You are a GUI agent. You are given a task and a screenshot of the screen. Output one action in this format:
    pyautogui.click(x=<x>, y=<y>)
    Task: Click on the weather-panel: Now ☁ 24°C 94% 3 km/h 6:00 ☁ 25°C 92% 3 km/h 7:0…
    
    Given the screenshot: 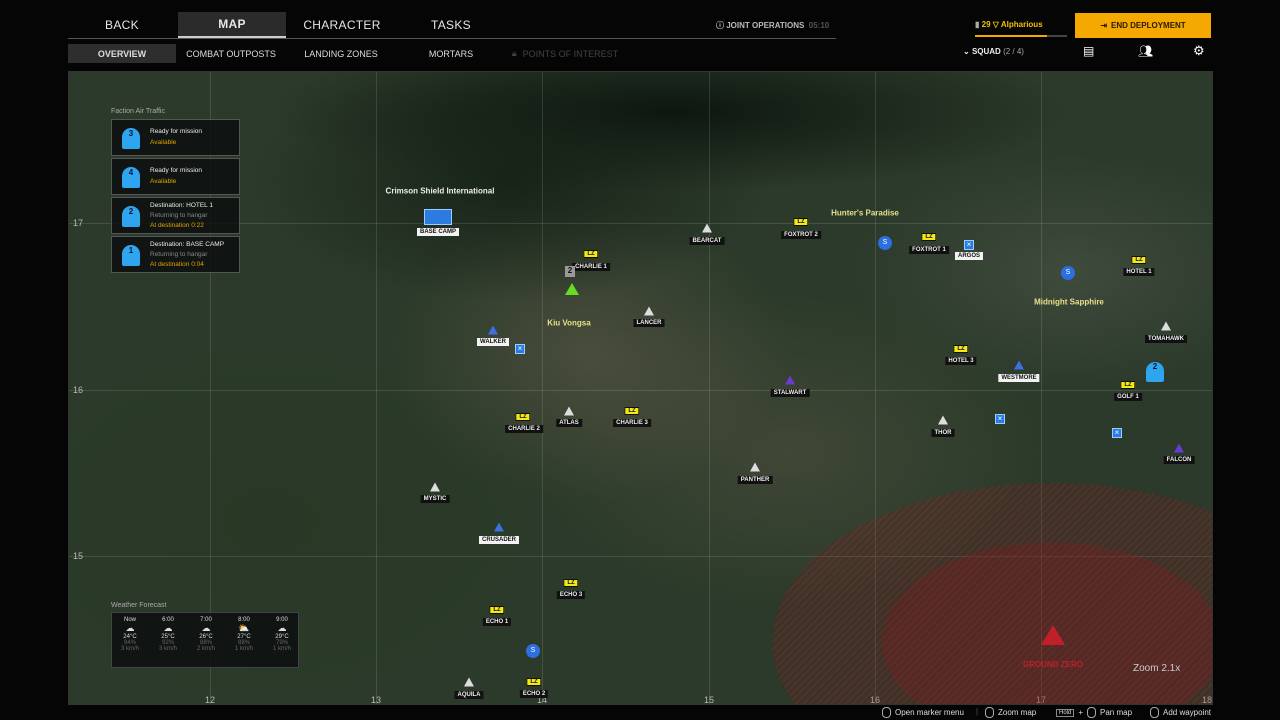 What is the action you would take?
    pyautogui.click(x=205, y=640)
    